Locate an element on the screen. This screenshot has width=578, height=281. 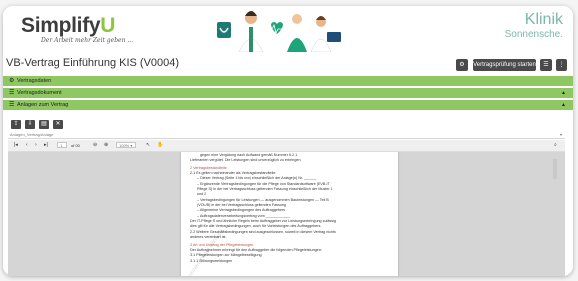
menu-icon: ☰ is located at coordinates (546, 65).